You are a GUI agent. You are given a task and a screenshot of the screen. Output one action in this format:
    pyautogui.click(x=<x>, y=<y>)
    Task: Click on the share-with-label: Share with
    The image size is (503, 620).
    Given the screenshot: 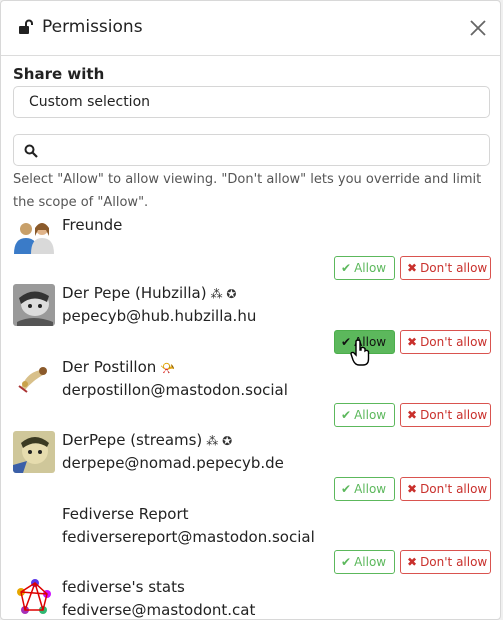 What is the action you would take?
    pyautogui.click(x=59, y=74)
    